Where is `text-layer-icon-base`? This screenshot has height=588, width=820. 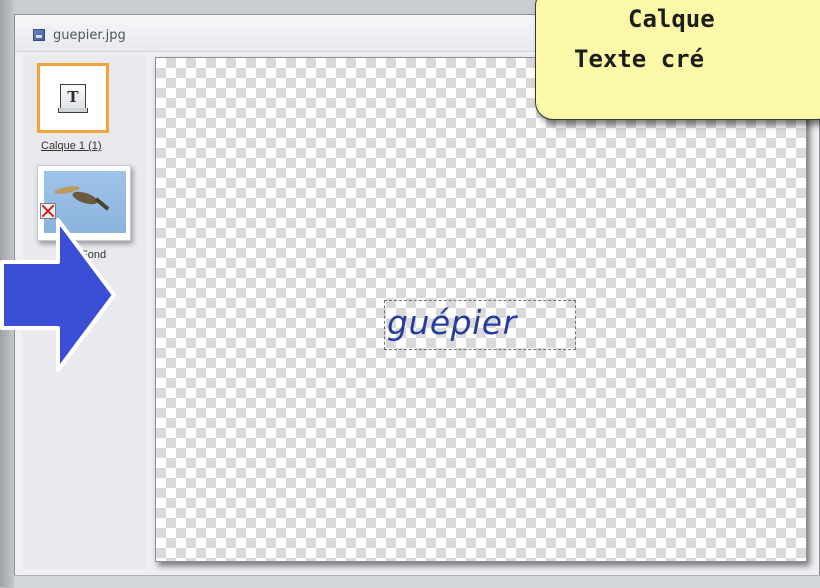
text-layer-icon-base is located at coordinates (73, 110).